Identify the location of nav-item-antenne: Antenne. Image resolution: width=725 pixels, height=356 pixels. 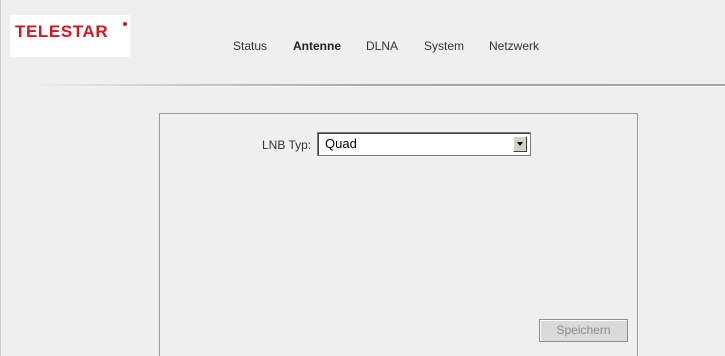
(317, 46).